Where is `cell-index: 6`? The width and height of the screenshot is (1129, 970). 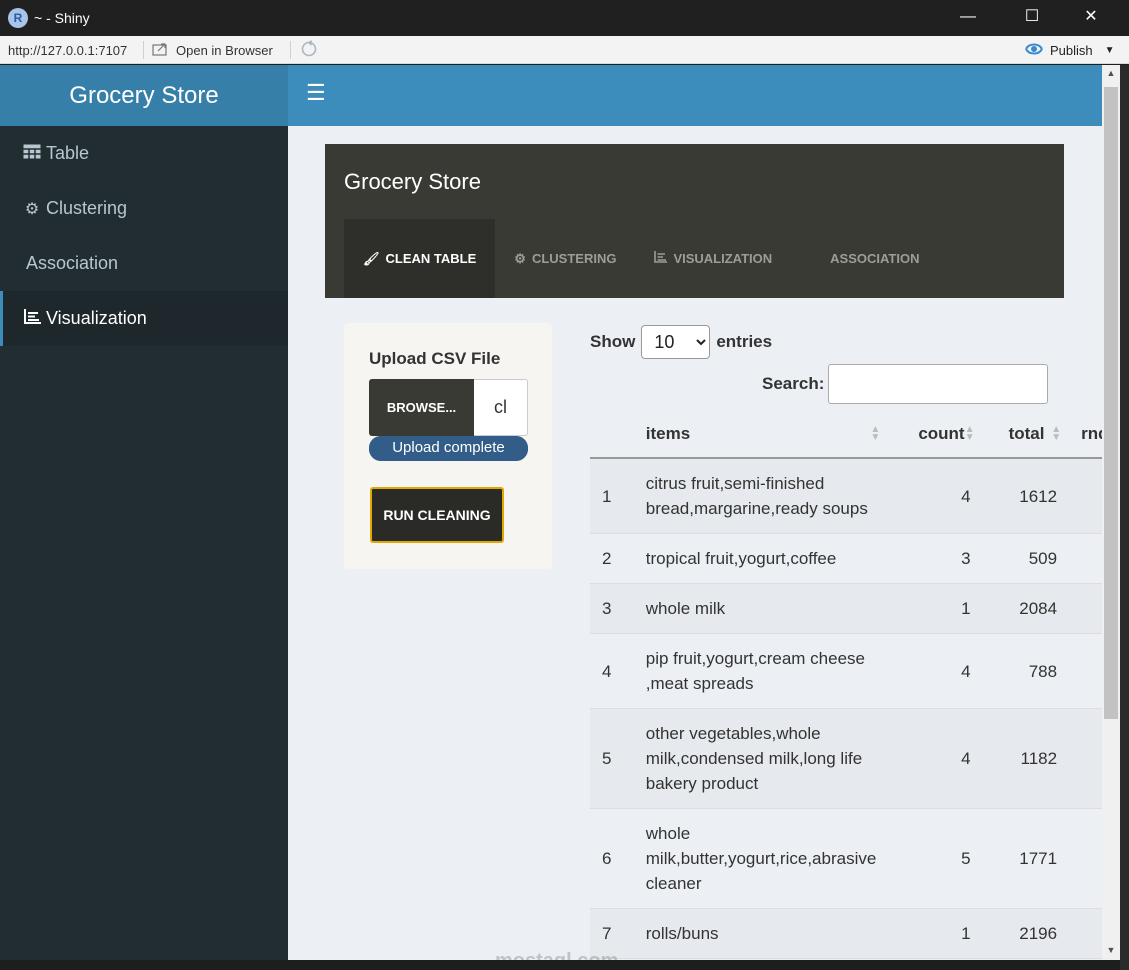 cell-index: 6 is located at coordinates (612, 858).